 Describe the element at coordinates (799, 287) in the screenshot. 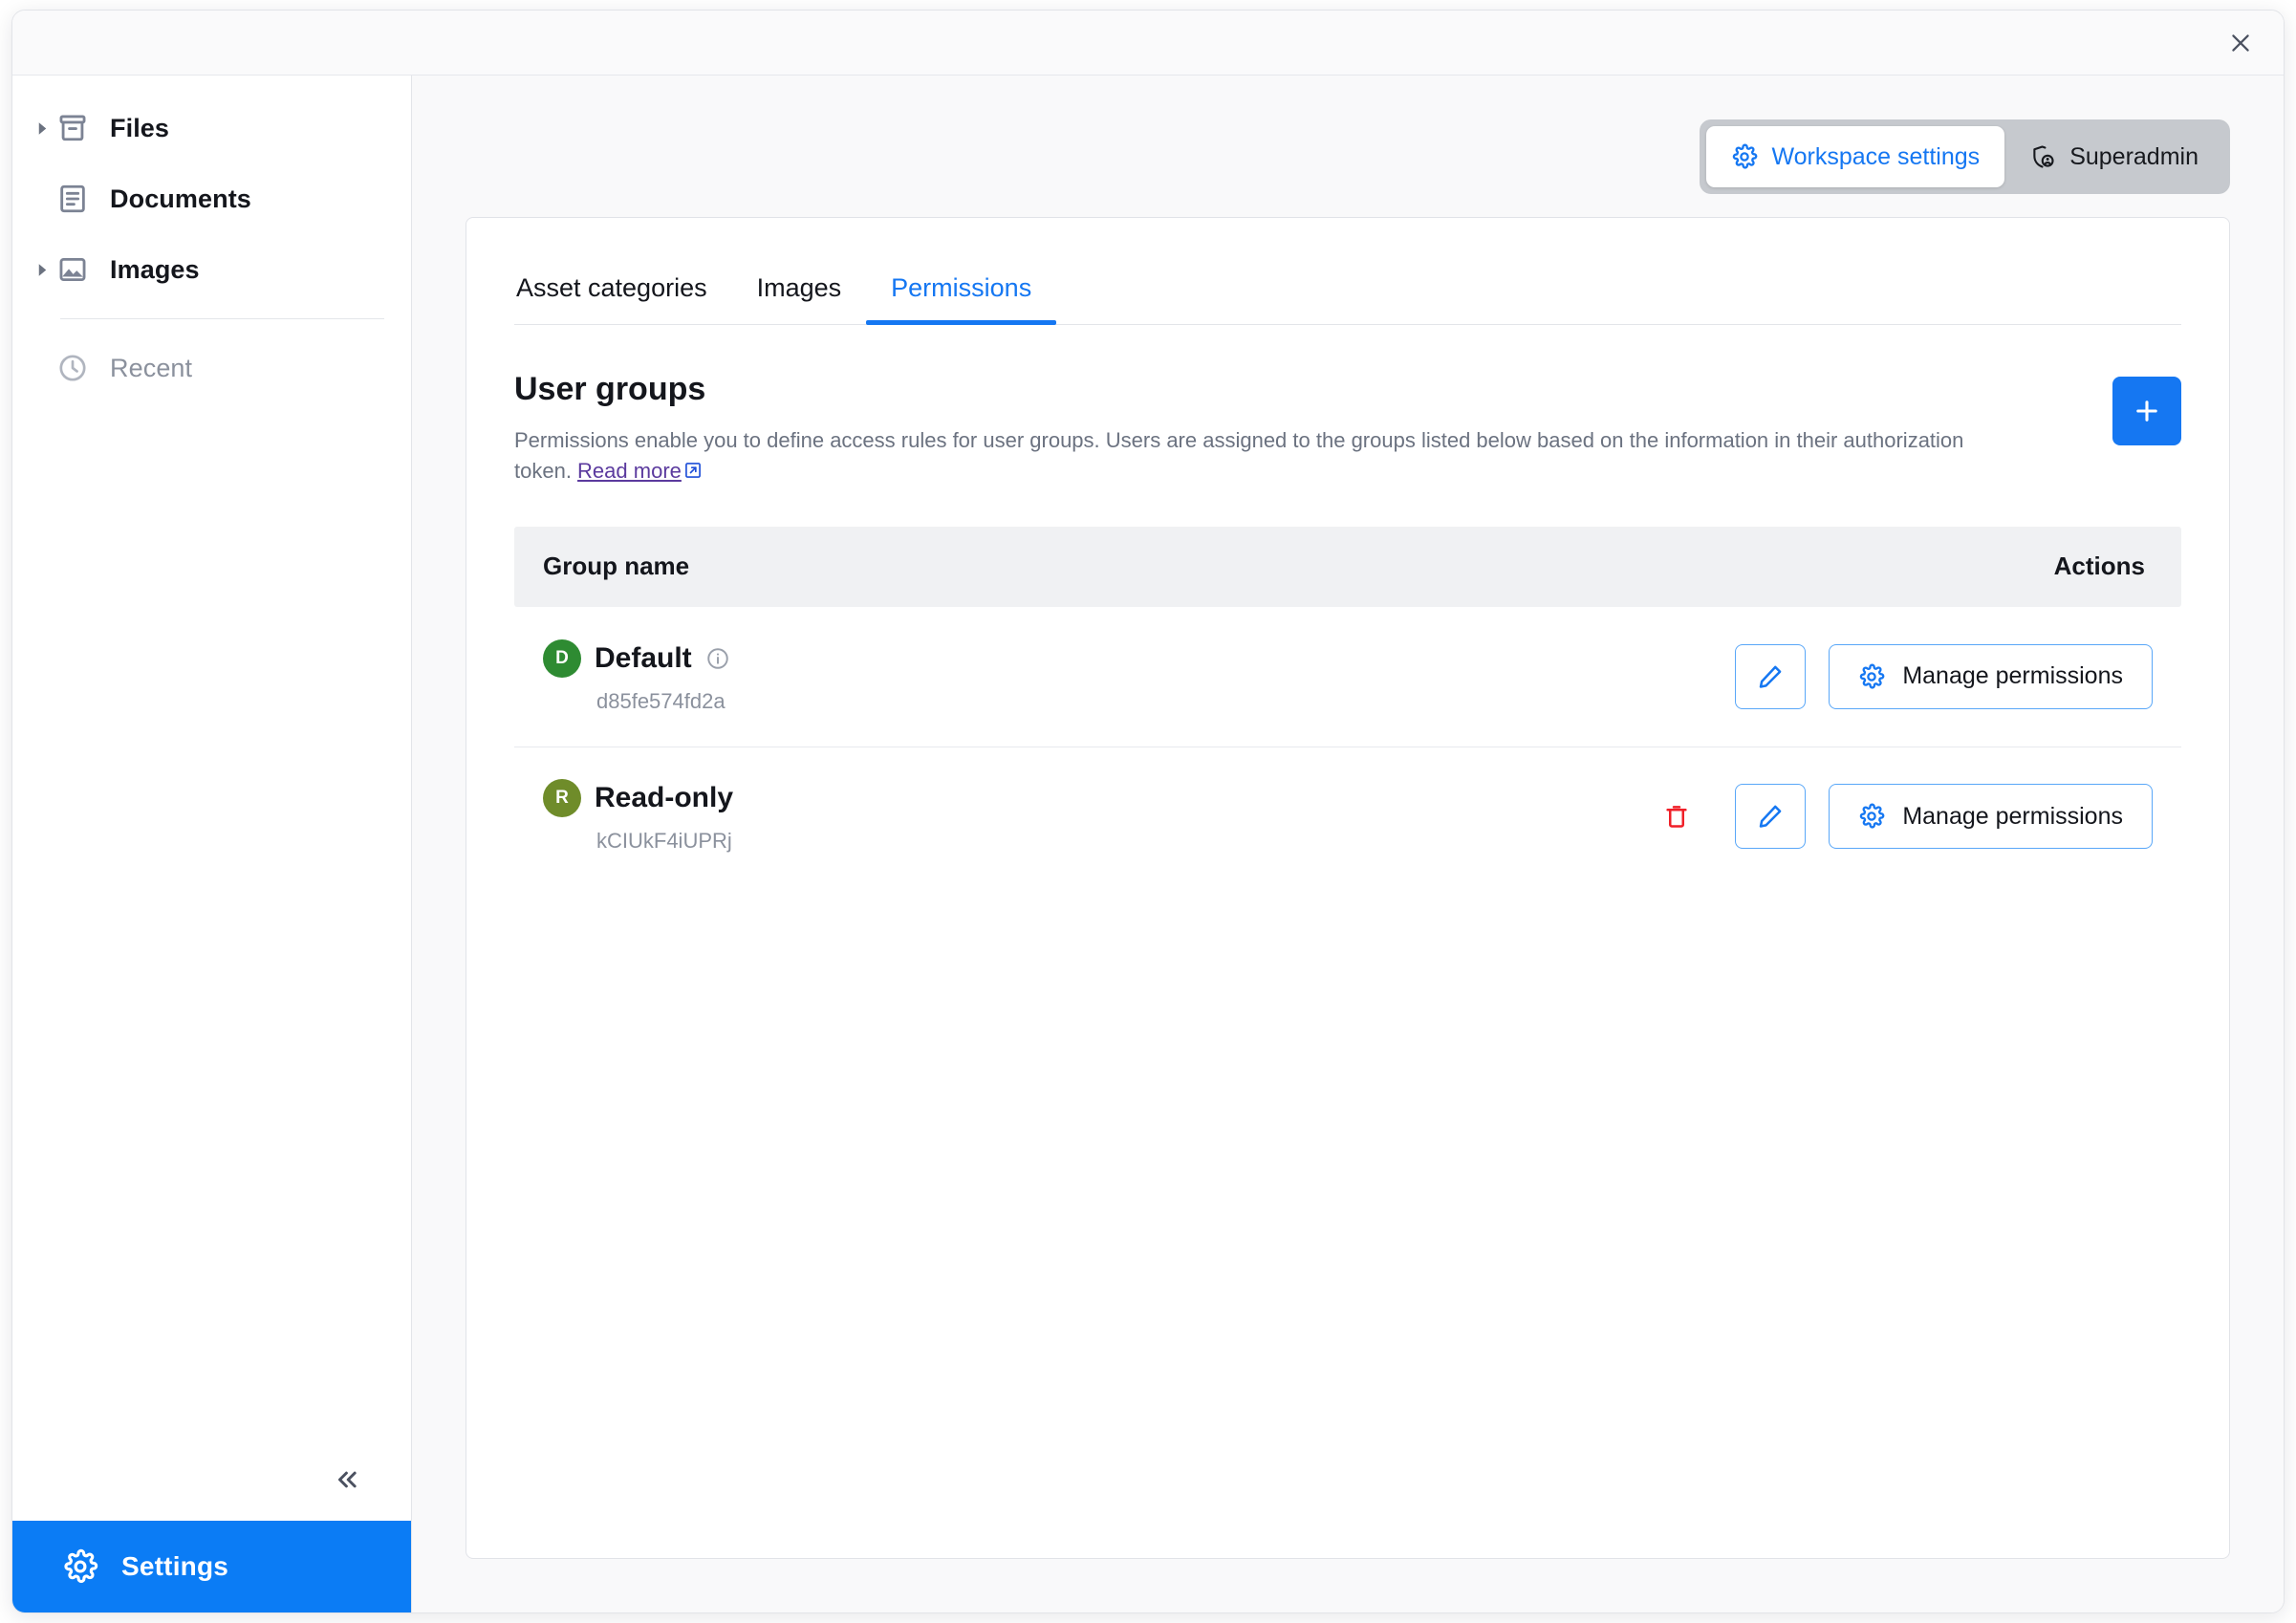

I see `tab-label: Images` at that location.